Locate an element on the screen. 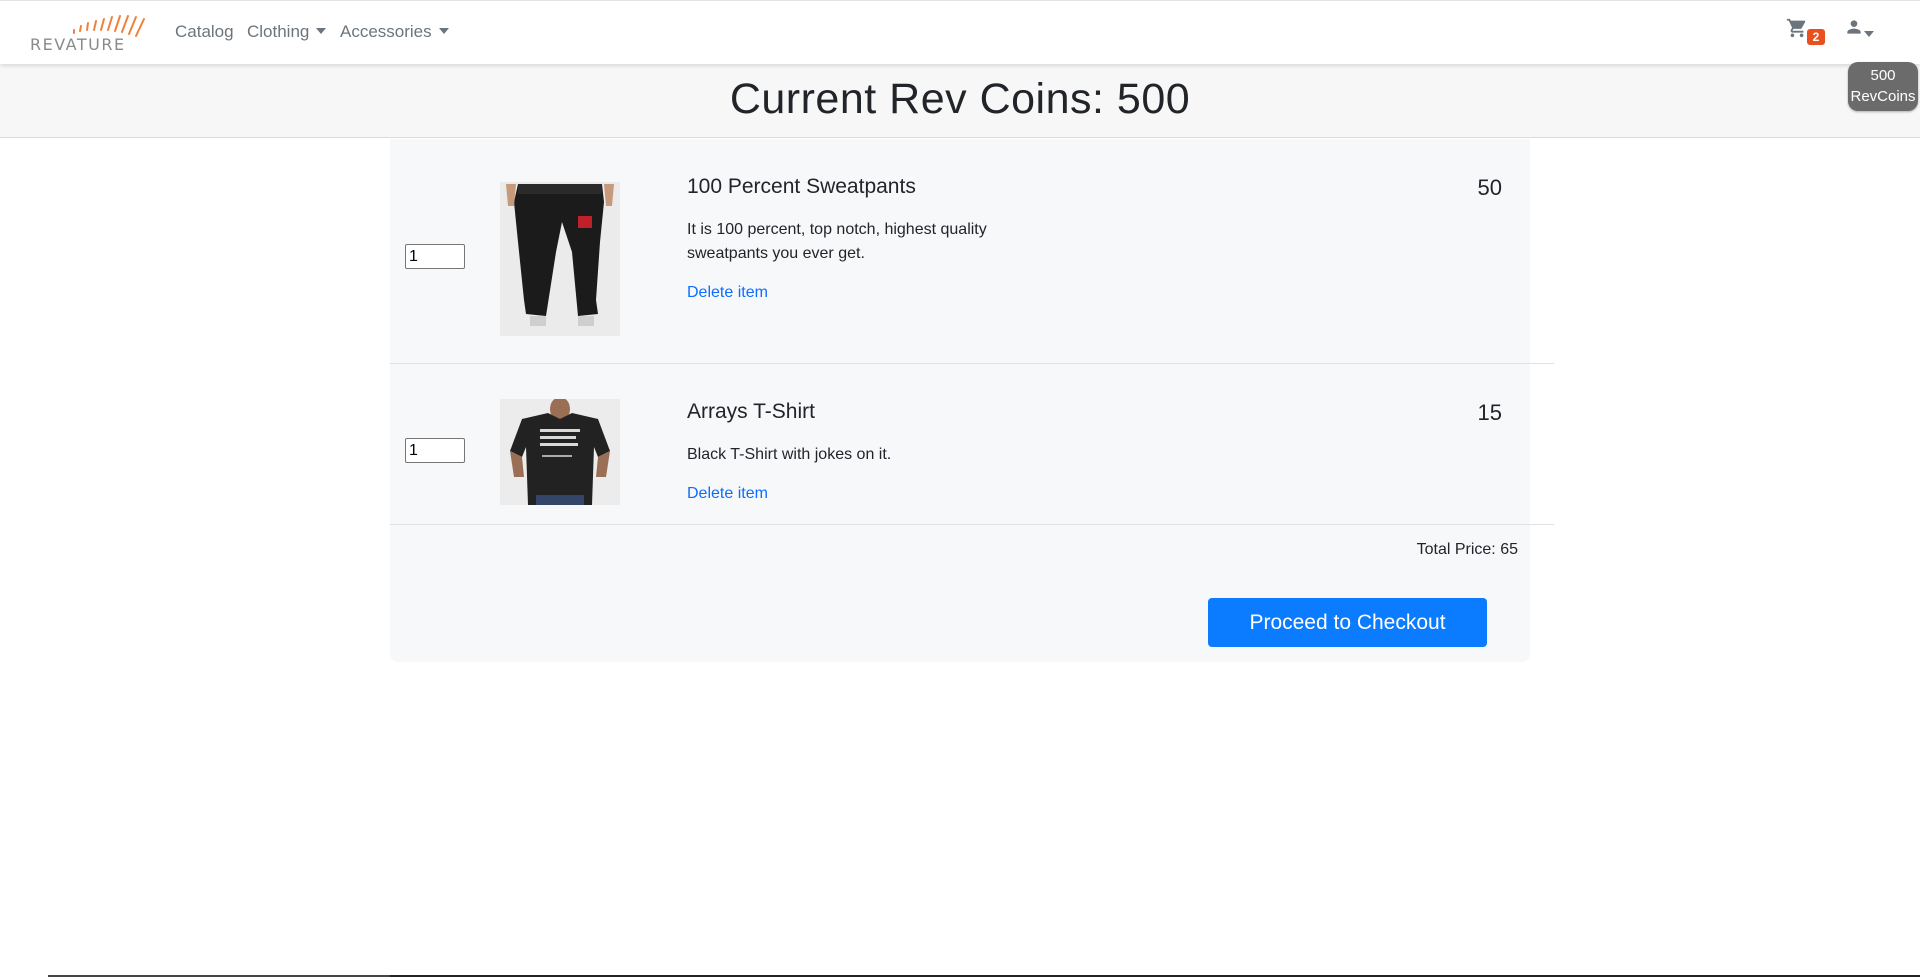 This screenshot has width=1920, height=977. nav-dropdown-clothing-label: Clothing is located at coordinates (278, 31).